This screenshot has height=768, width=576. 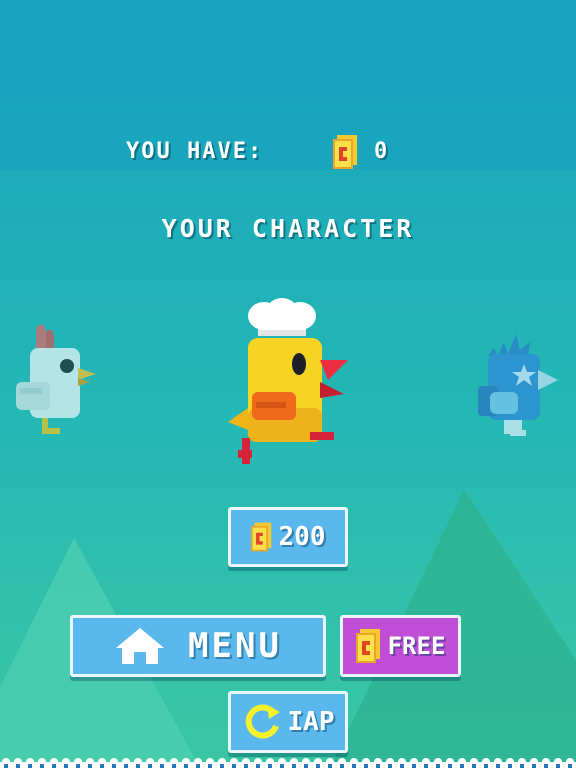 What do you see at coordinates (520, 385) in the screenshot?
I see `character-blue-star-bird` at bounding box center [520, 385].